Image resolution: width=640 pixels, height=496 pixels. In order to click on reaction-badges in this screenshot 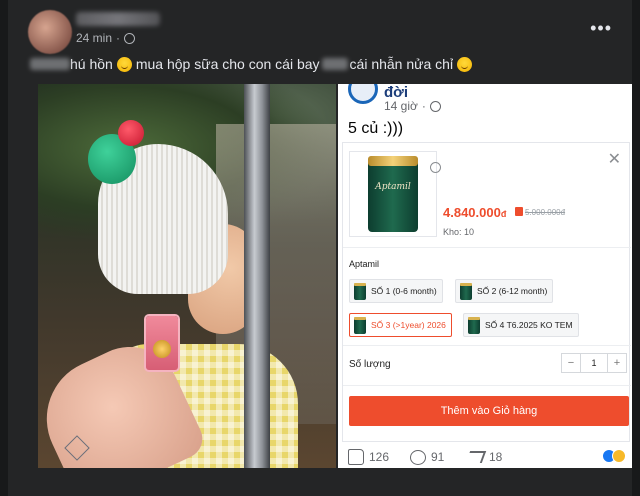, I will do `click(614, 456)`.